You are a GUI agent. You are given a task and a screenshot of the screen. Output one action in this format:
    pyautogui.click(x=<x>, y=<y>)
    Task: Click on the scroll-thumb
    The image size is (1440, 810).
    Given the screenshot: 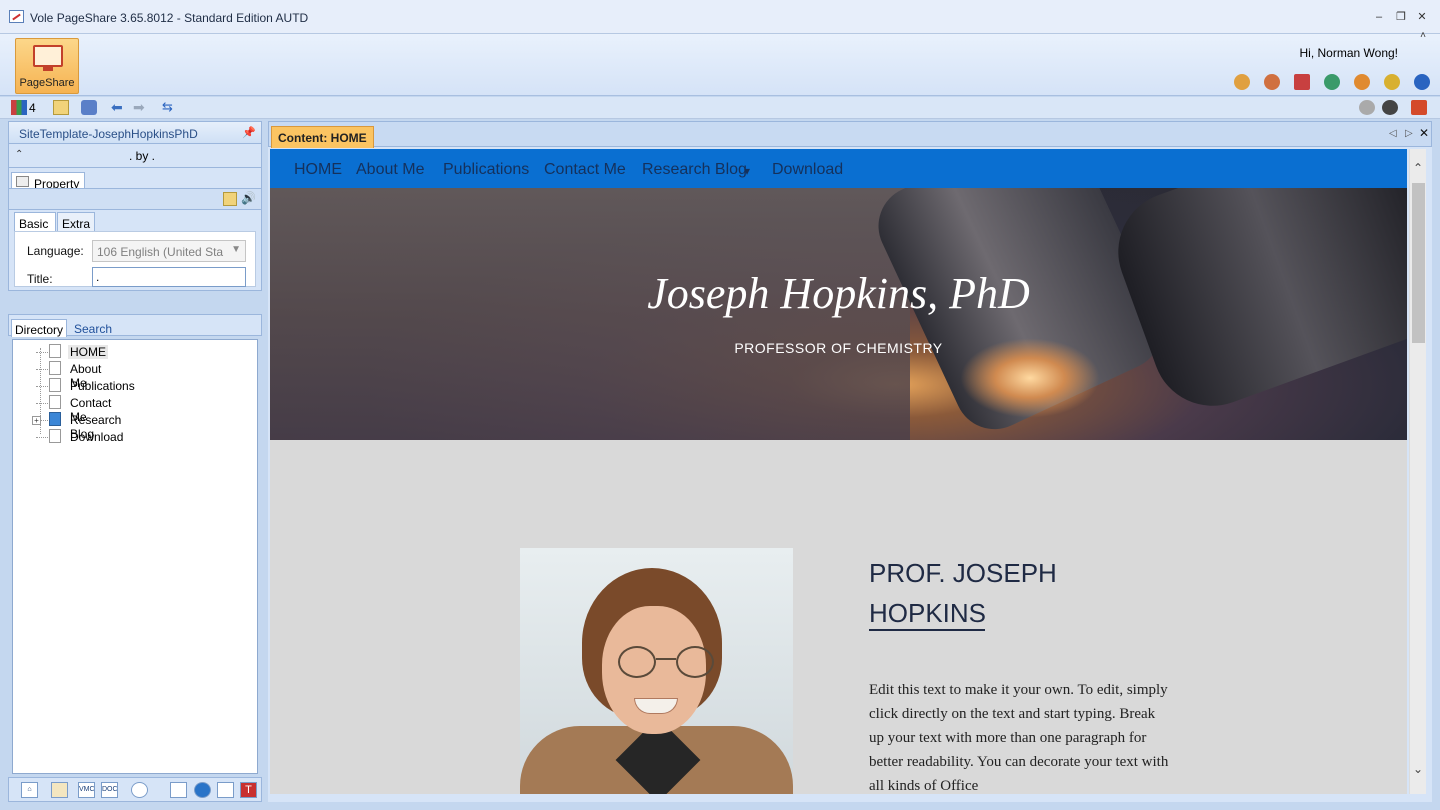 What is the action you would take?
    pyautogui.click(x=1418, y=263)
    